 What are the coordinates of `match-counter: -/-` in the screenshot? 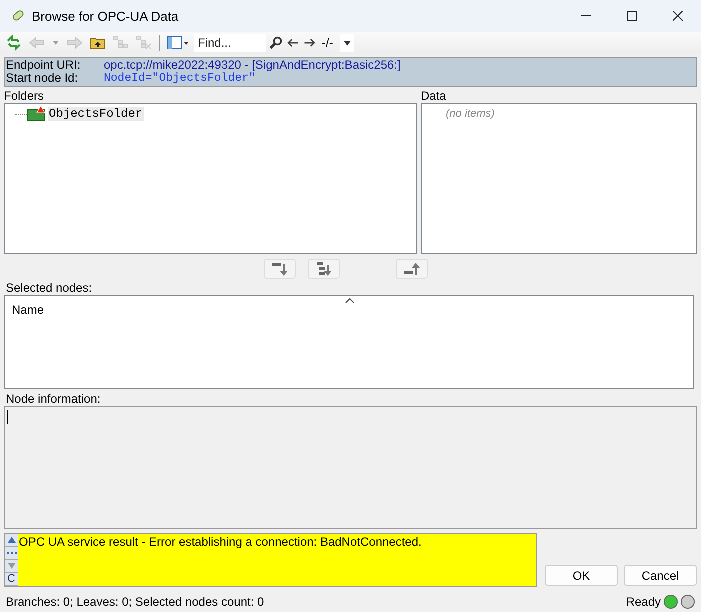 It's located at (328, 43).